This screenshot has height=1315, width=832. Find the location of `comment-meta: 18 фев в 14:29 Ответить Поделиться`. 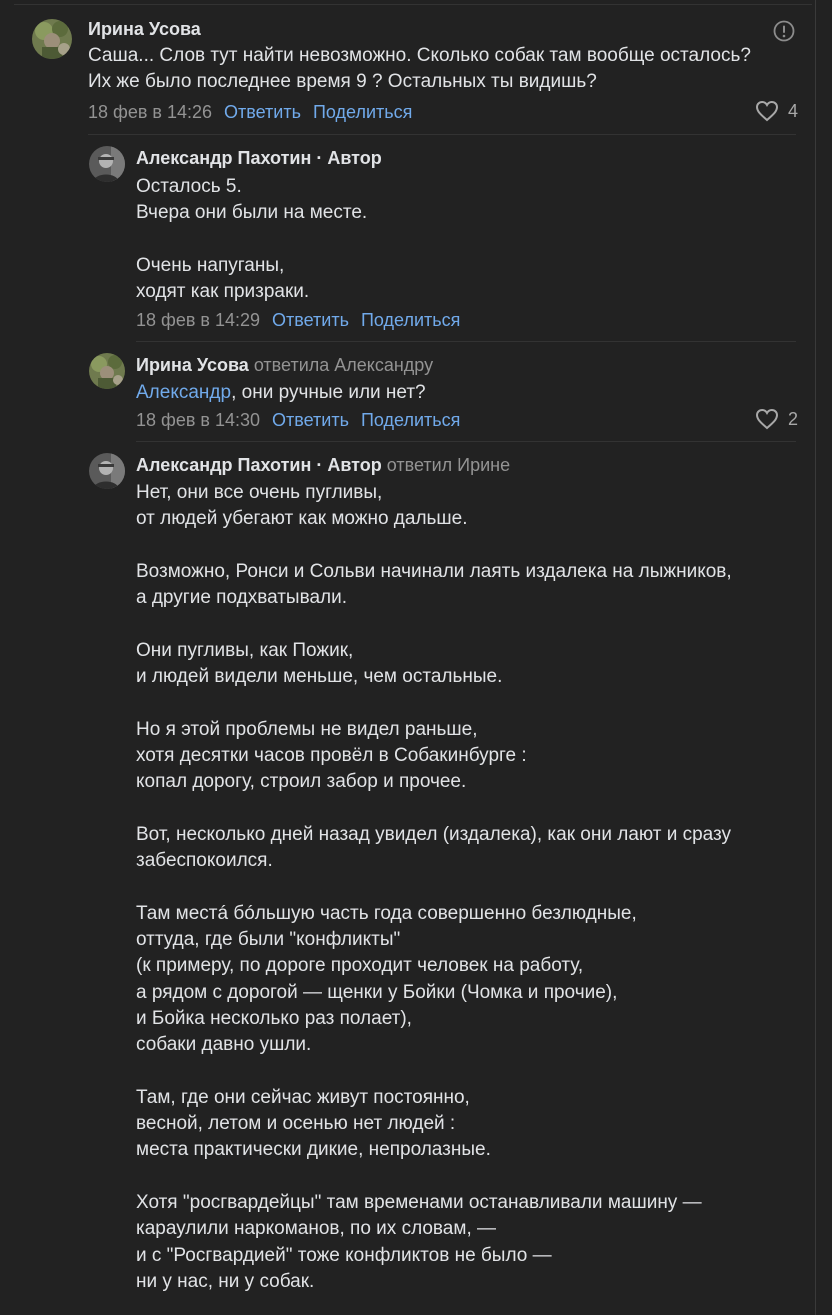

comment-meta: 18 фев в 14:29 Ответить Поделиться is located at coordinates (304, 320).